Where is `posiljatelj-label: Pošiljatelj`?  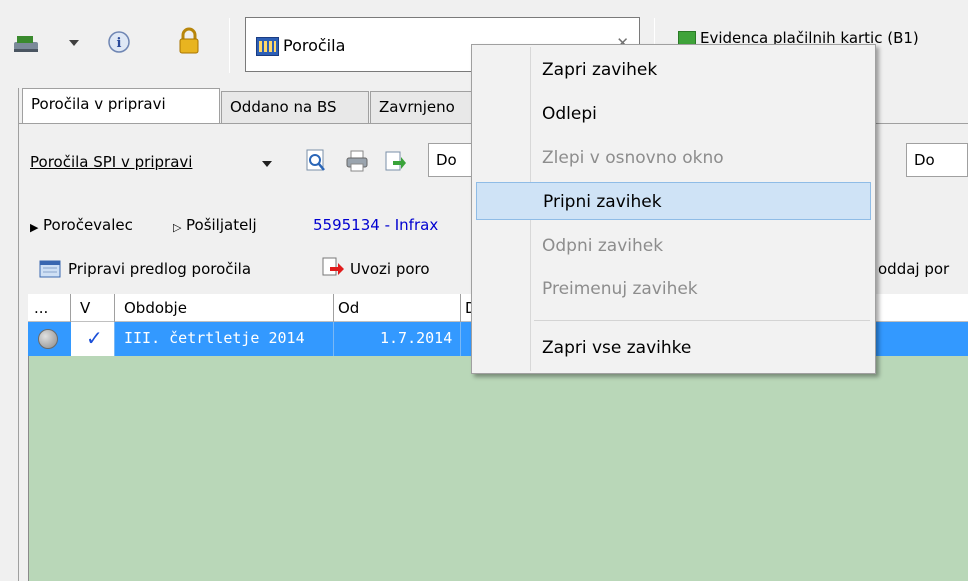
posiljatelj-label: Pošiljatelj is located at coordinates (221, 225).